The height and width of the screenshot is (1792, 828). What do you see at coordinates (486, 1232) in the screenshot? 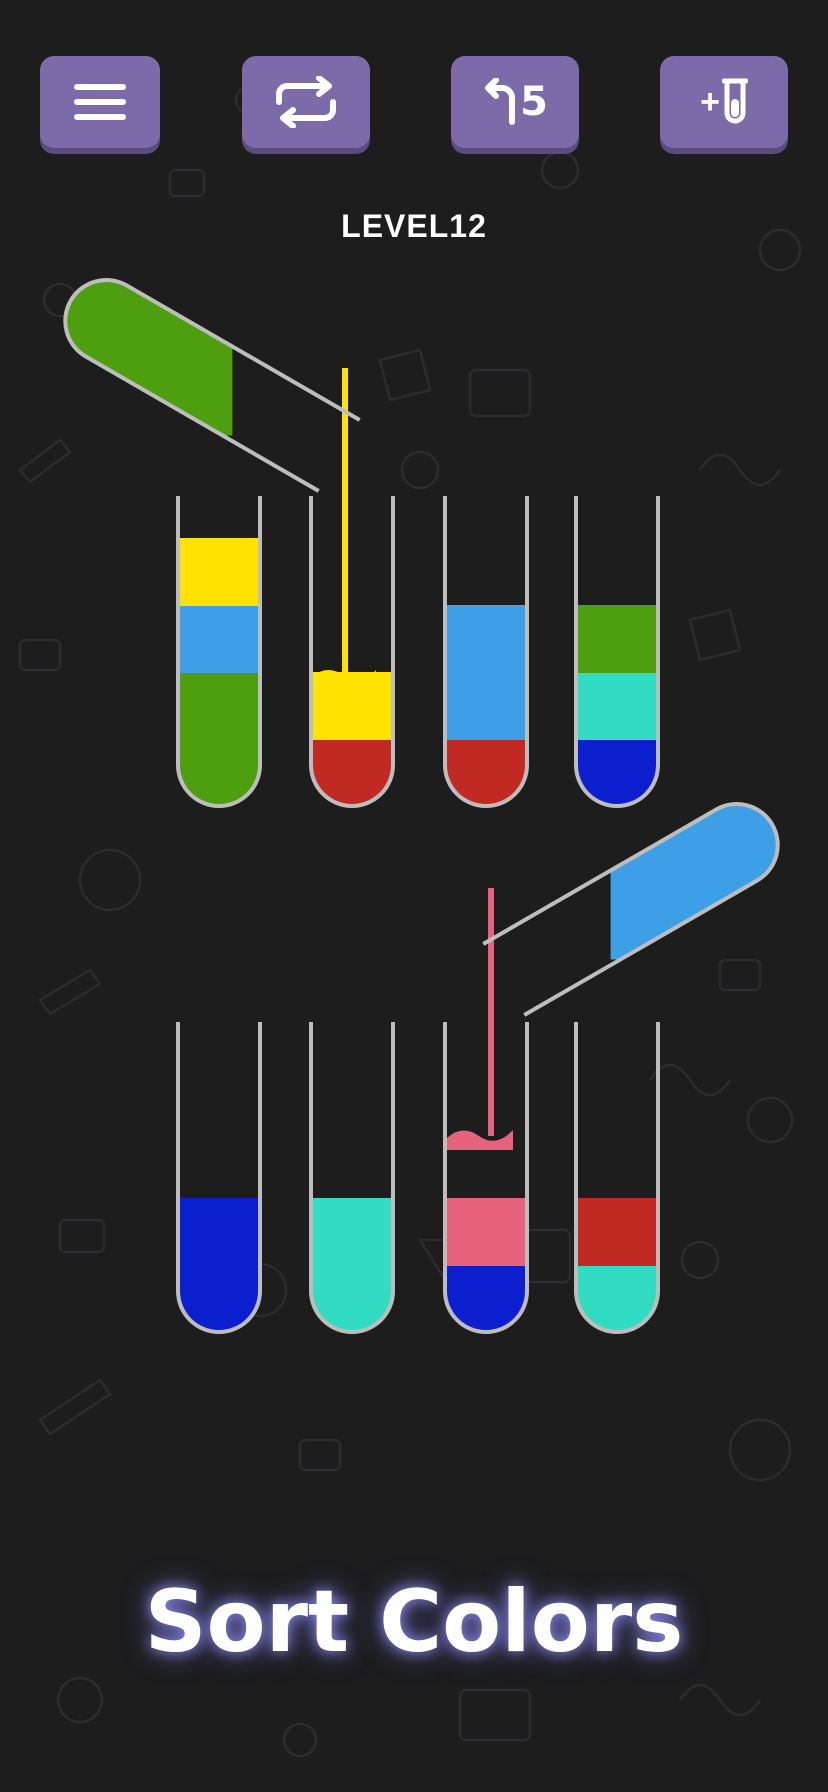
I see `liquid-layer-pink` at bounding box center [486, 1232].